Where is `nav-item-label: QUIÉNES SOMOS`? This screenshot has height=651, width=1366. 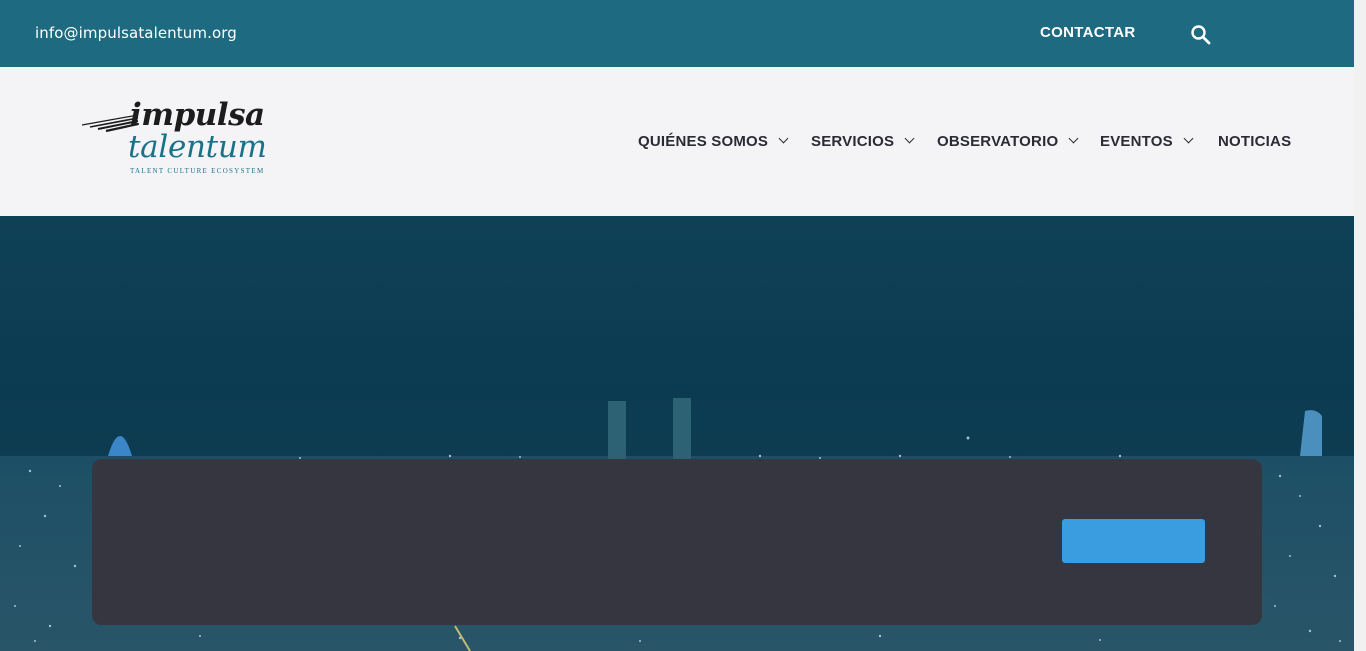 nav-item-label: QUIÉNES SOMOS is located at coordinates (703, 141).